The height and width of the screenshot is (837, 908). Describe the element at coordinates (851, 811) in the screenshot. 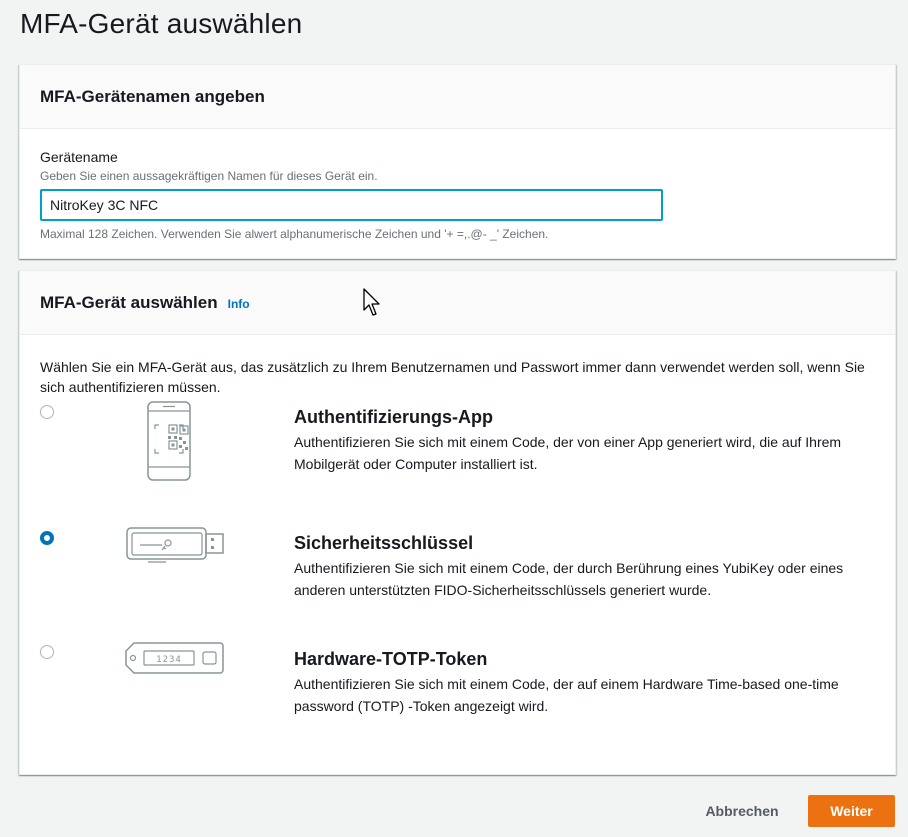

I see `next-button: Weiter` at that location.